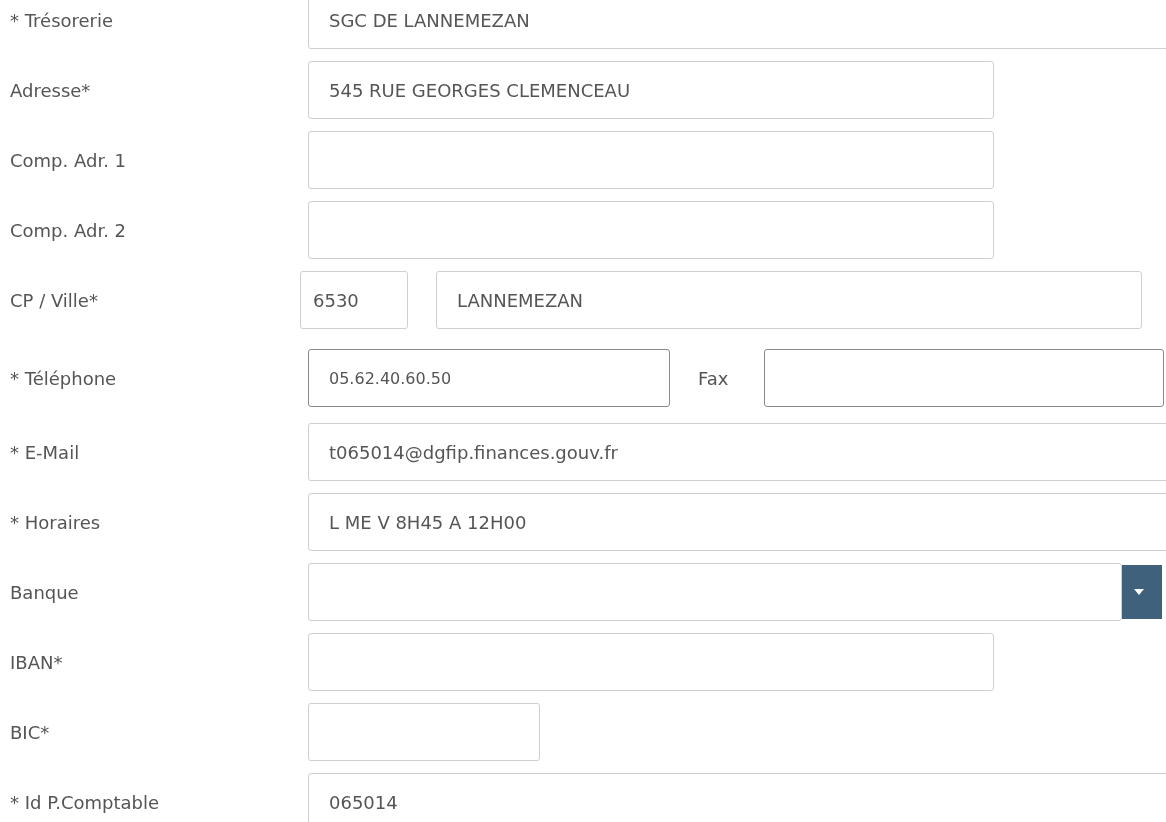 The width and height of the screenshot is (1166, 822). What do you see at coordinates (50, 90) in the screenshot?
I see `field-label: Adresse*` at bounding box center [50, 90].